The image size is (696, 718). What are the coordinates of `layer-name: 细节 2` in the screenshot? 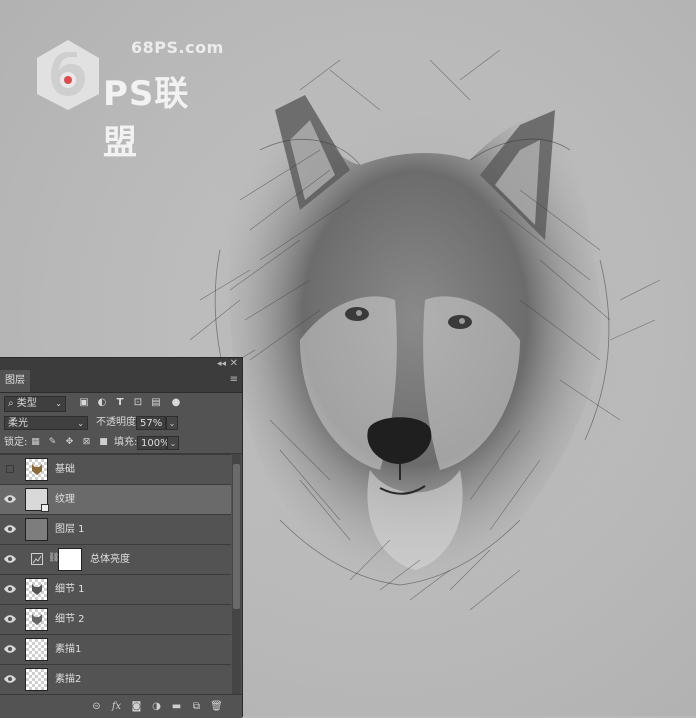 It's located at (70, 619).